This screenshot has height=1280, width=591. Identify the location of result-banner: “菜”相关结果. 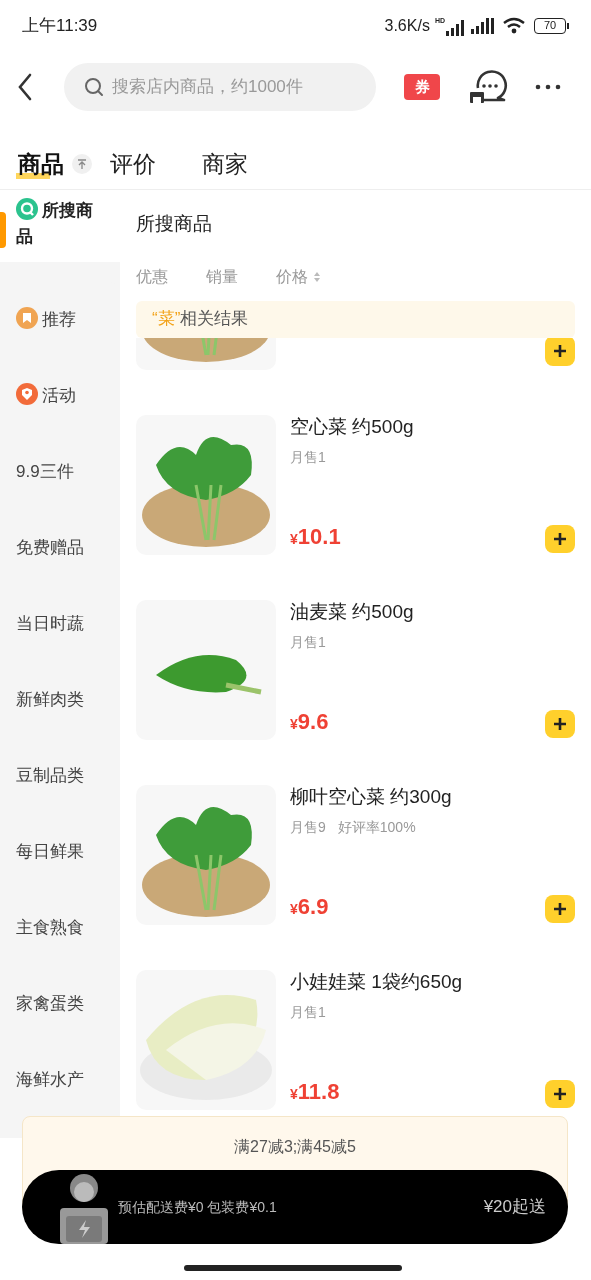
(355, 319).